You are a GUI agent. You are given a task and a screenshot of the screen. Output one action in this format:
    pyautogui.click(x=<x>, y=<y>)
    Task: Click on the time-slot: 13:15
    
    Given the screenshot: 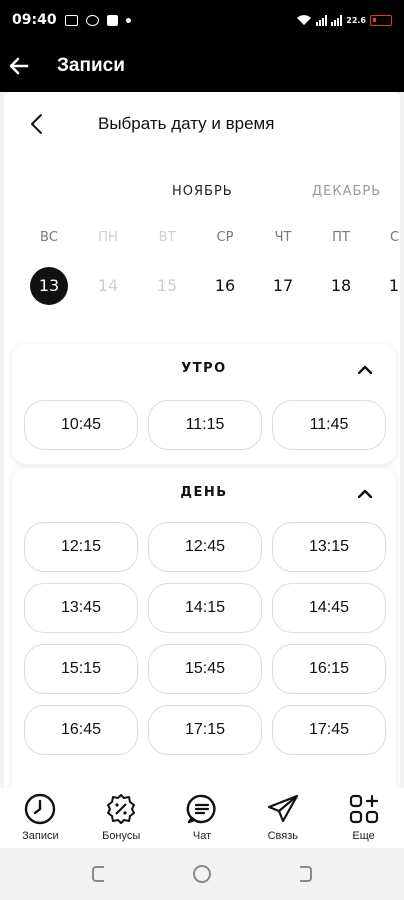 What is the action you would take?
    pyautogui.click(x=329, y=547)
    